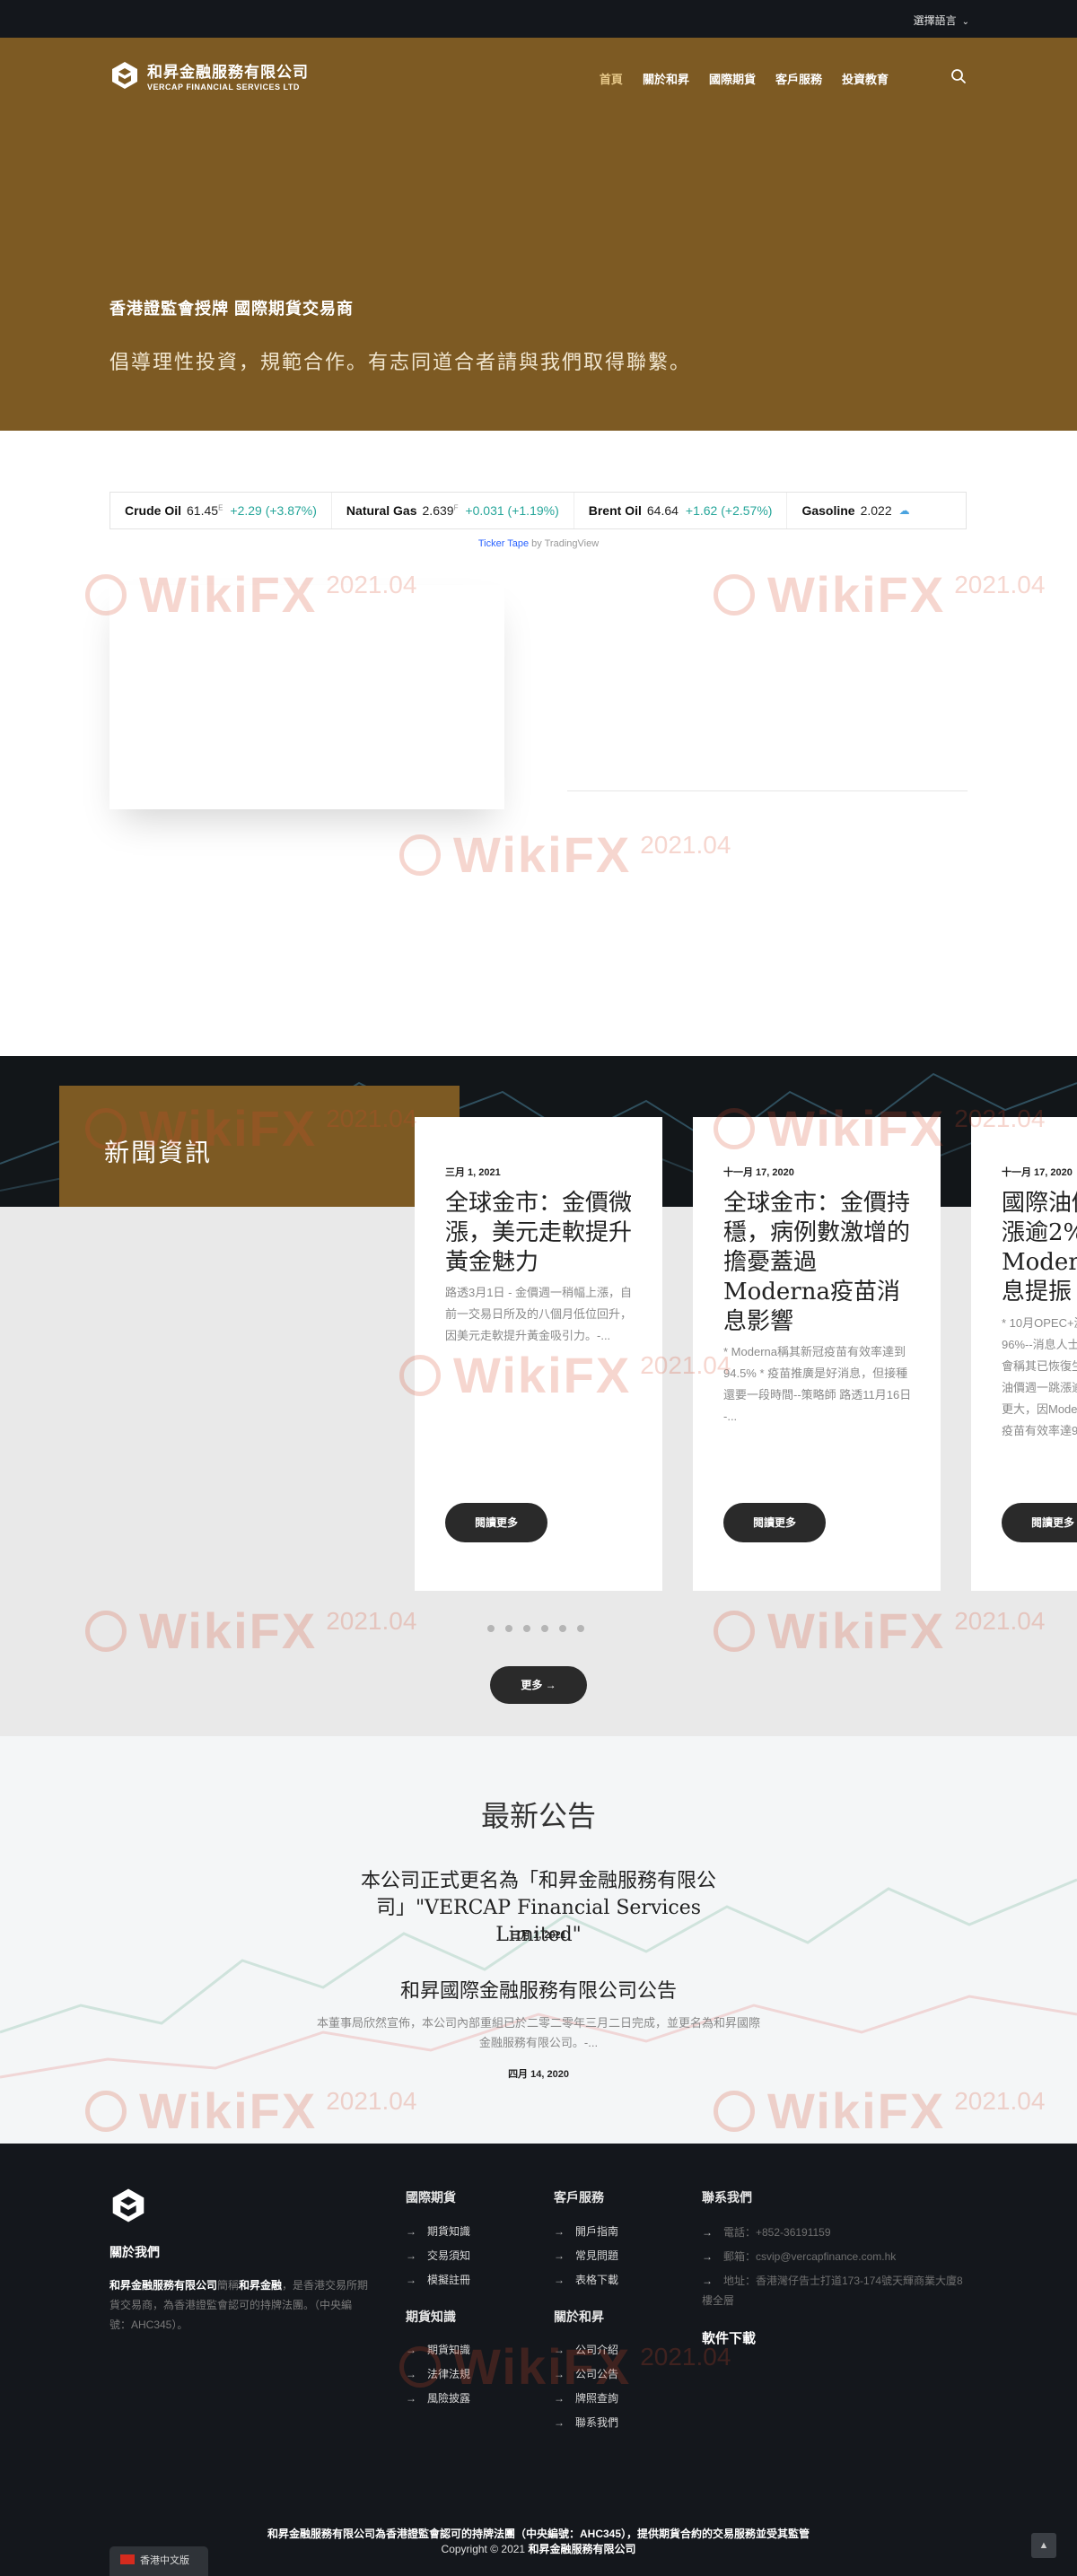 The image size is (1077, 2576). Describe the element at coordinates (727, 2198) in the screenshot. I see `footer-col-title: 聯系我們` at that location.